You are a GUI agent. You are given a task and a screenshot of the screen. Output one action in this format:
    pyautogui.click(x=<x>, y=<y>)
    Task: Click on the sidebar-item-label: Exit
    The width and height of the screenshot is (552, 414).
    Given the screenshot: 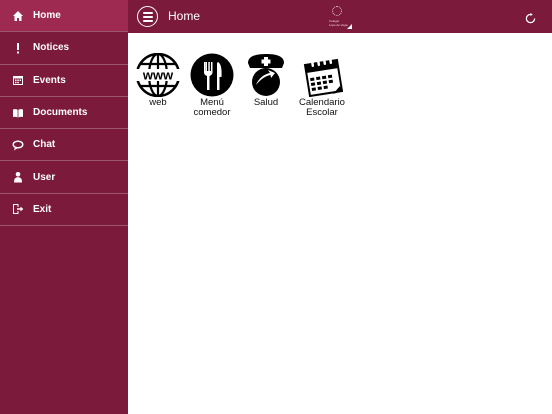 What is the action you would take?
    pyautogui.click(x=42, y=209)
    